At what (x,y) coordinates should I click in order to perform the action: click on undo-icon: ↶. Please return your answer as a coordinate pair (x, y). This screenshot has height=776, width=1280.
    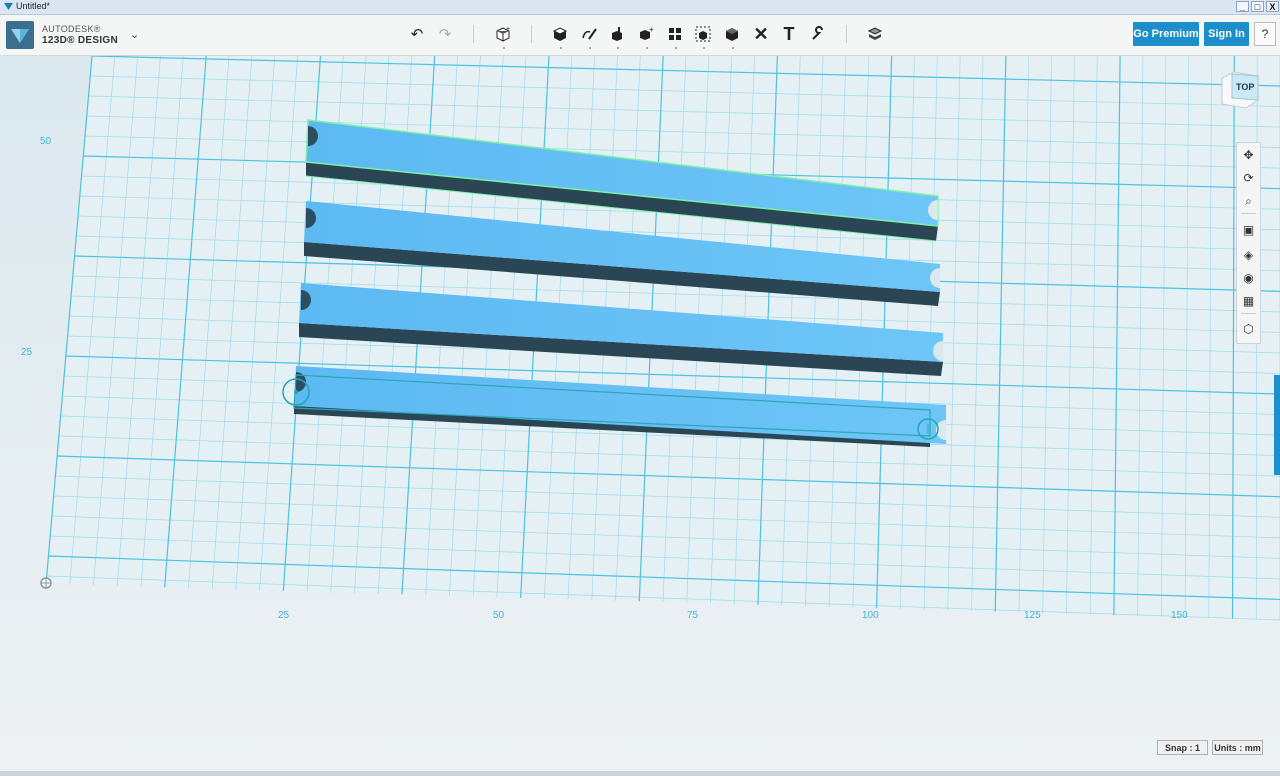
    Looking at the image, I should click on (417, 34).